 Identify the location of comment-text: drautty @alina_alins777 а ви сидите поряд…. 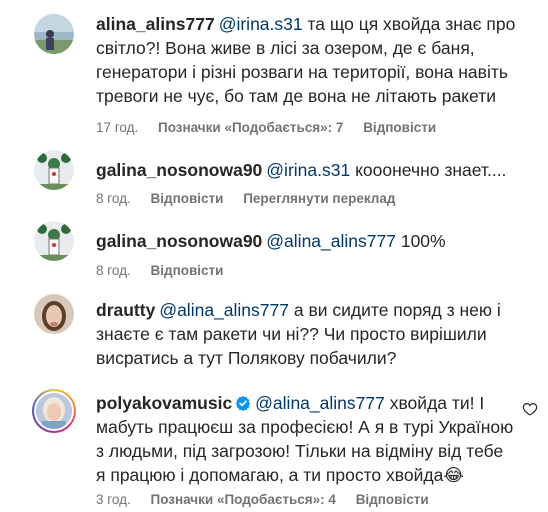
(311, 334).